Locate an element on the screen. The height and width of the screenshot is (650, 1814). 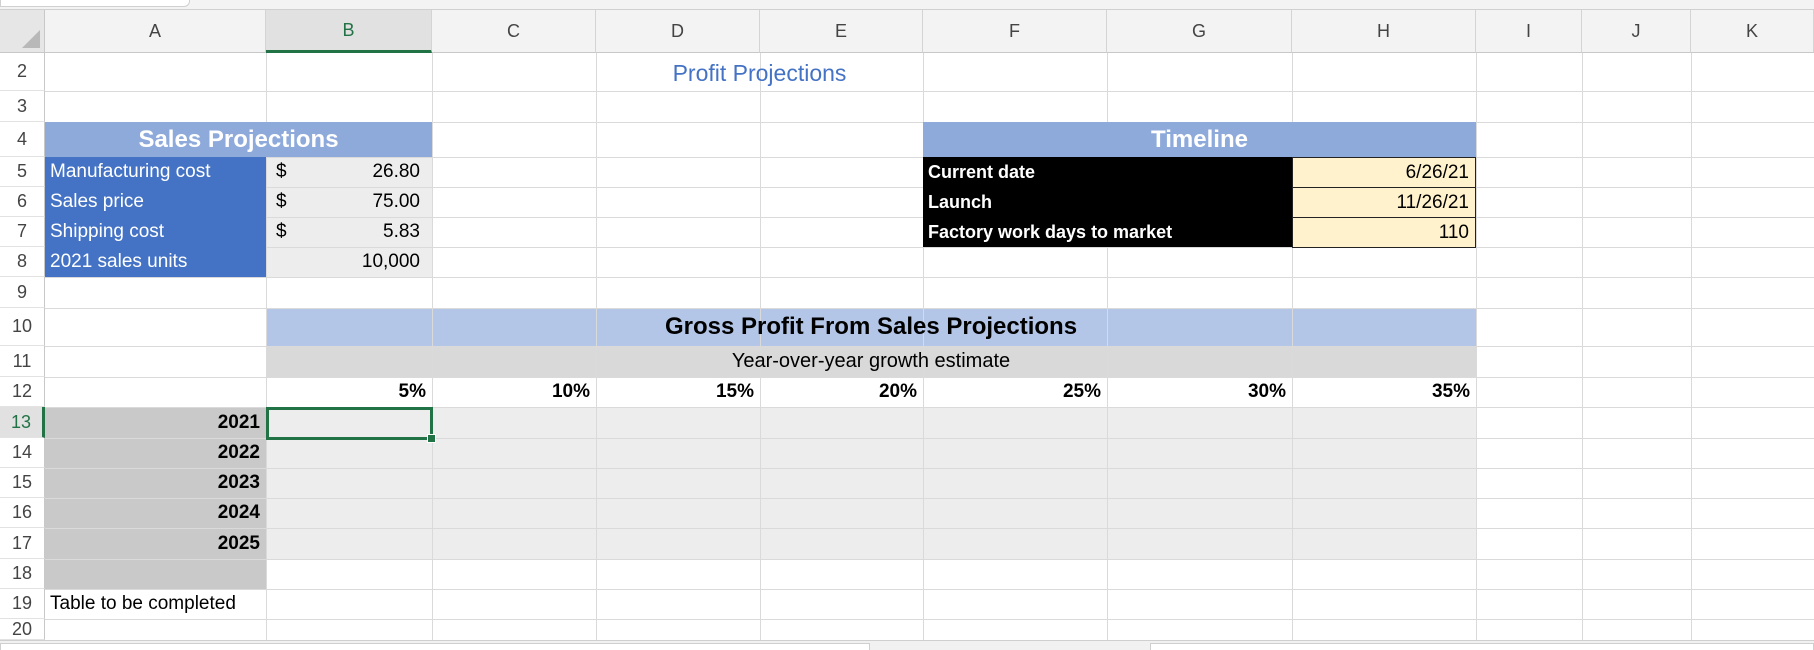
column-header-h: H is located at coordinates (1384, 31).